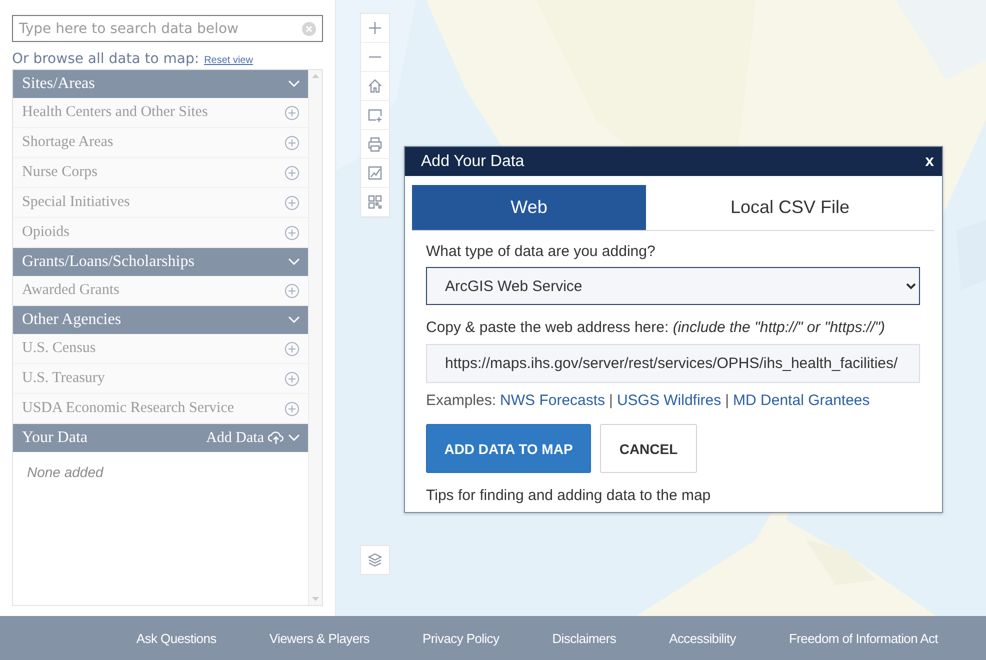  Describe the element at coordinates (65, 472) in the screenshot. I see `empty-message: None added` at that location.